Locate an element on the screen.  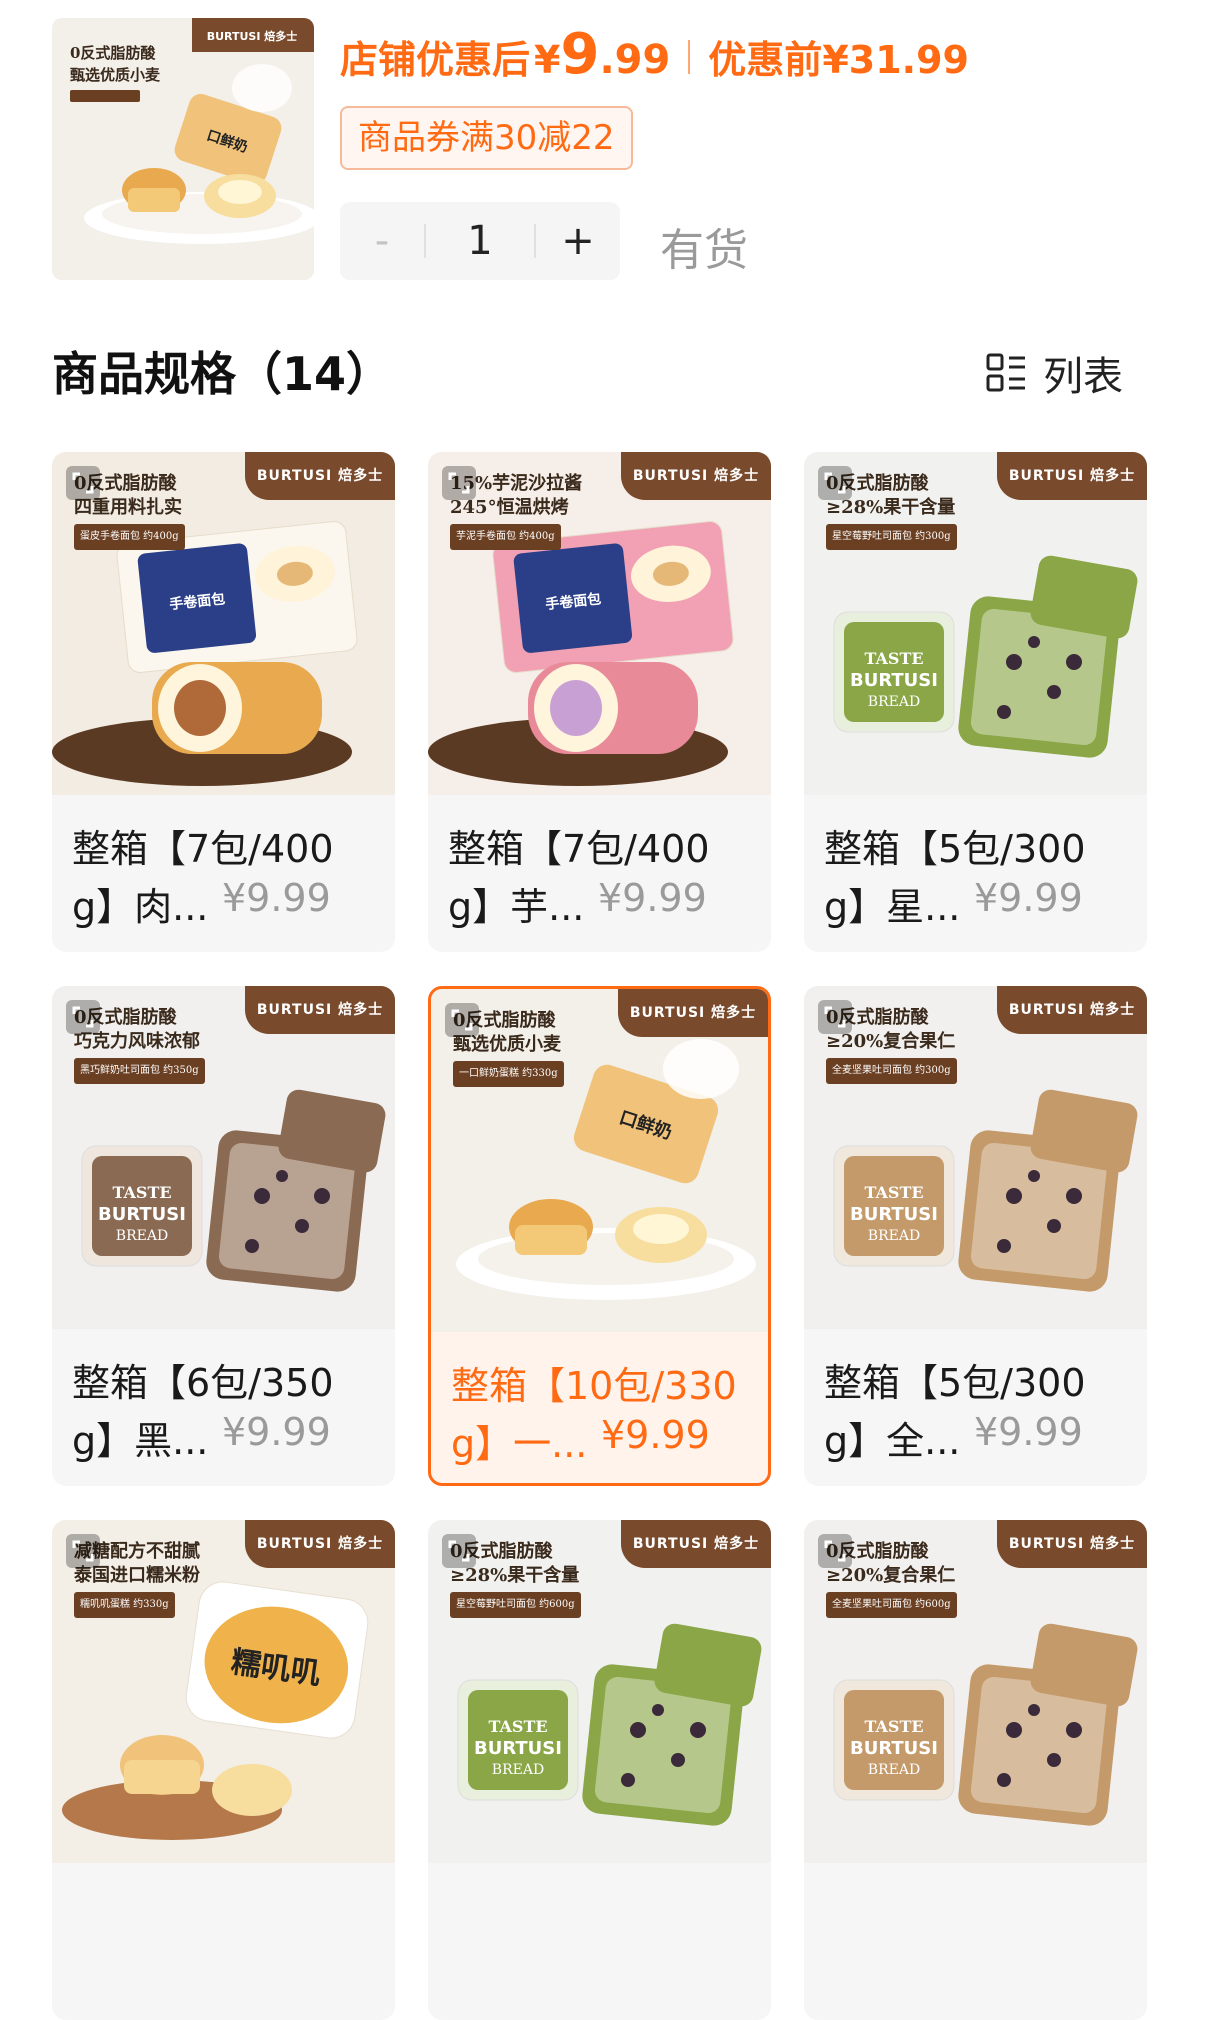
tagline-spec: 糯叽叽蛋糕 约330g is located at coordinates (124, 1605).